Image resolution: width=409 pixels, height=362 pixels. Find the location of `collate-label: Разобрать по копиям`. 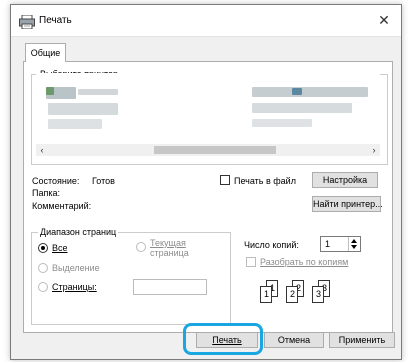

collate-label: Разобрать по копиям is located at coordinates (304, 262).